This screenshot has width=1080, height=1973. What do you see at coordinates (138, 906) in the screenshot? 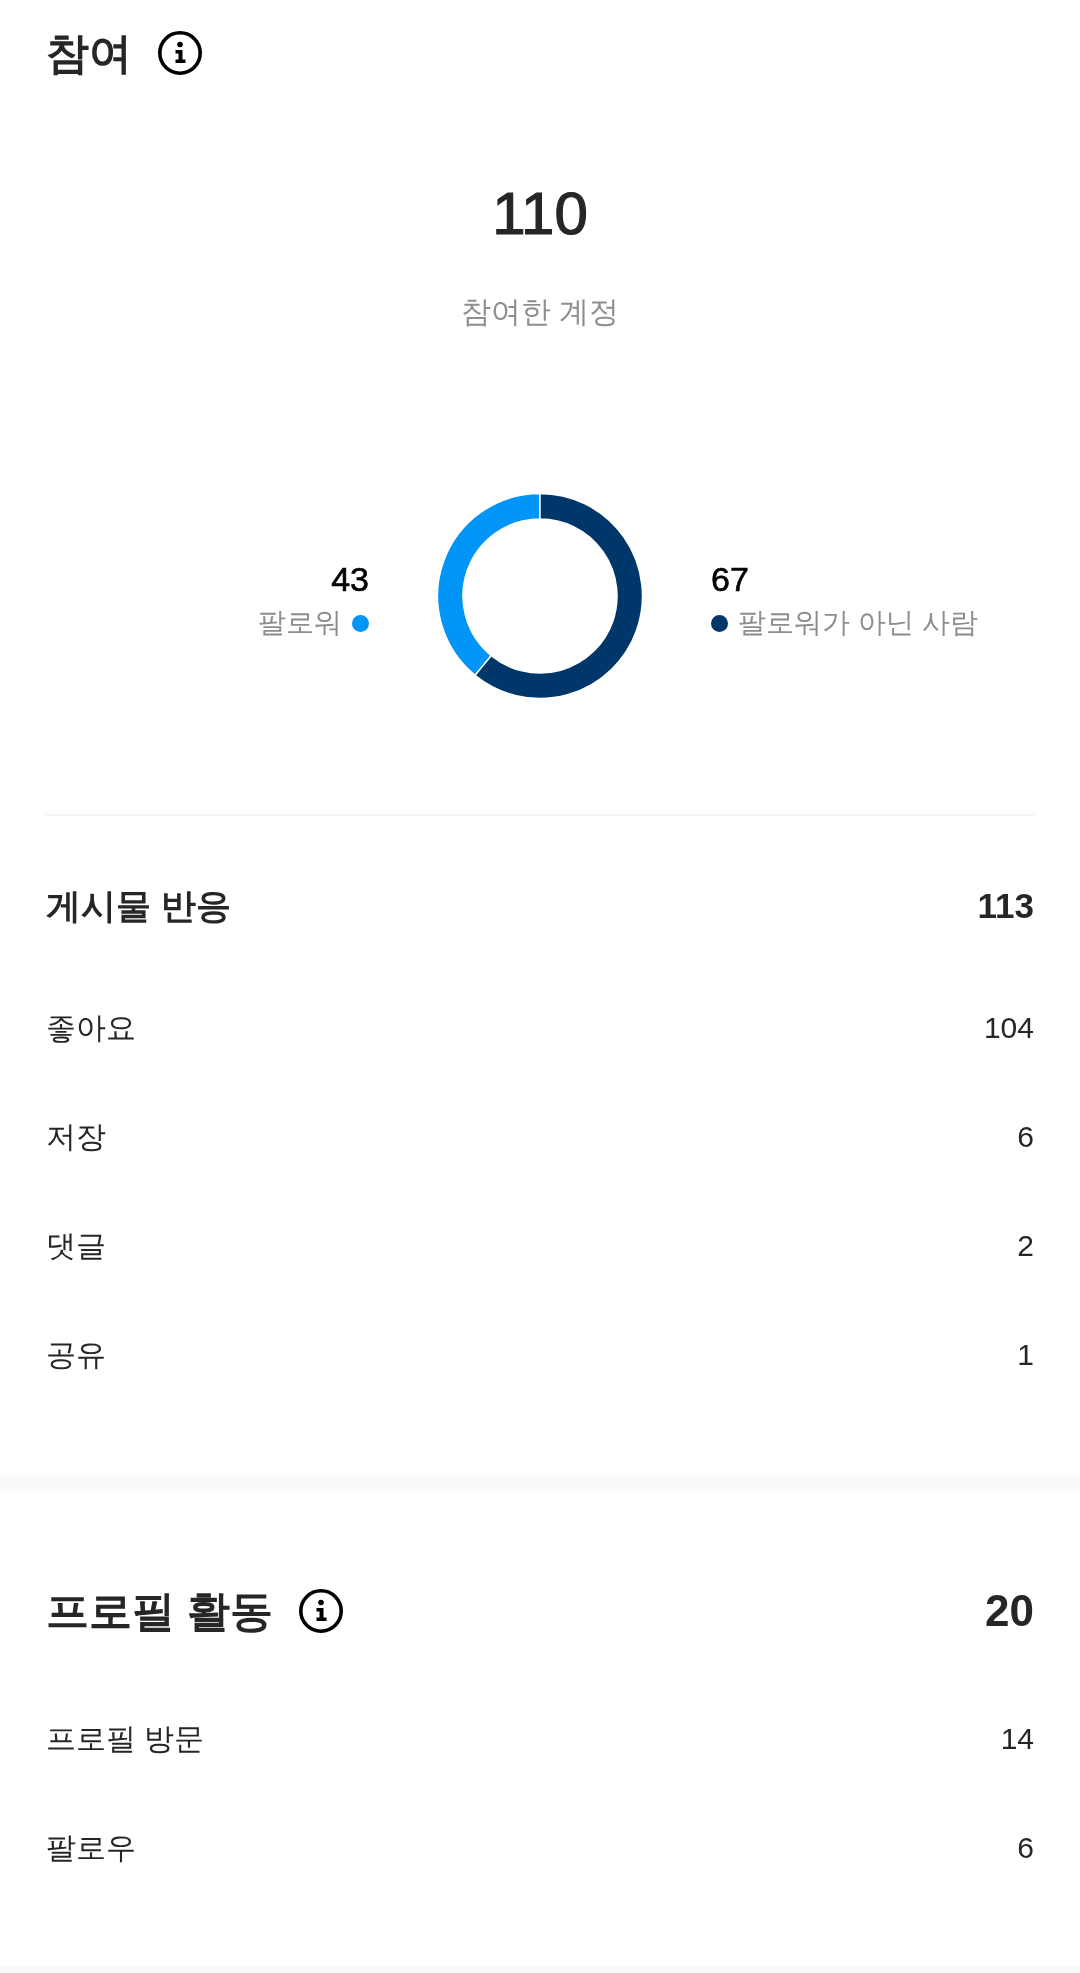
I see `section-title: 게시물 반응` at bounding box center [138, 906].